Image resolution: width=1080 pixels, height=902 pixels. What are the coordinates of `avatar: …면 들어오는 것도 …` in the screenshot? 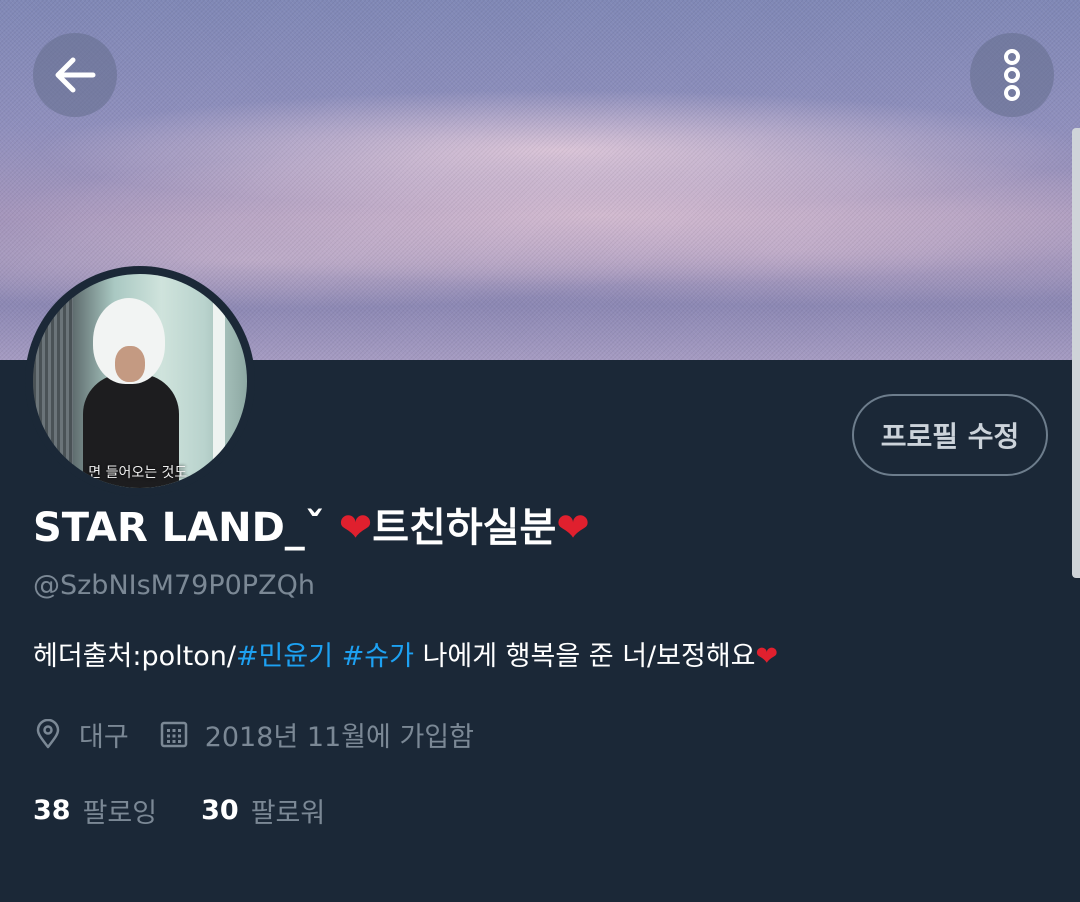 It's located at (140, 381).